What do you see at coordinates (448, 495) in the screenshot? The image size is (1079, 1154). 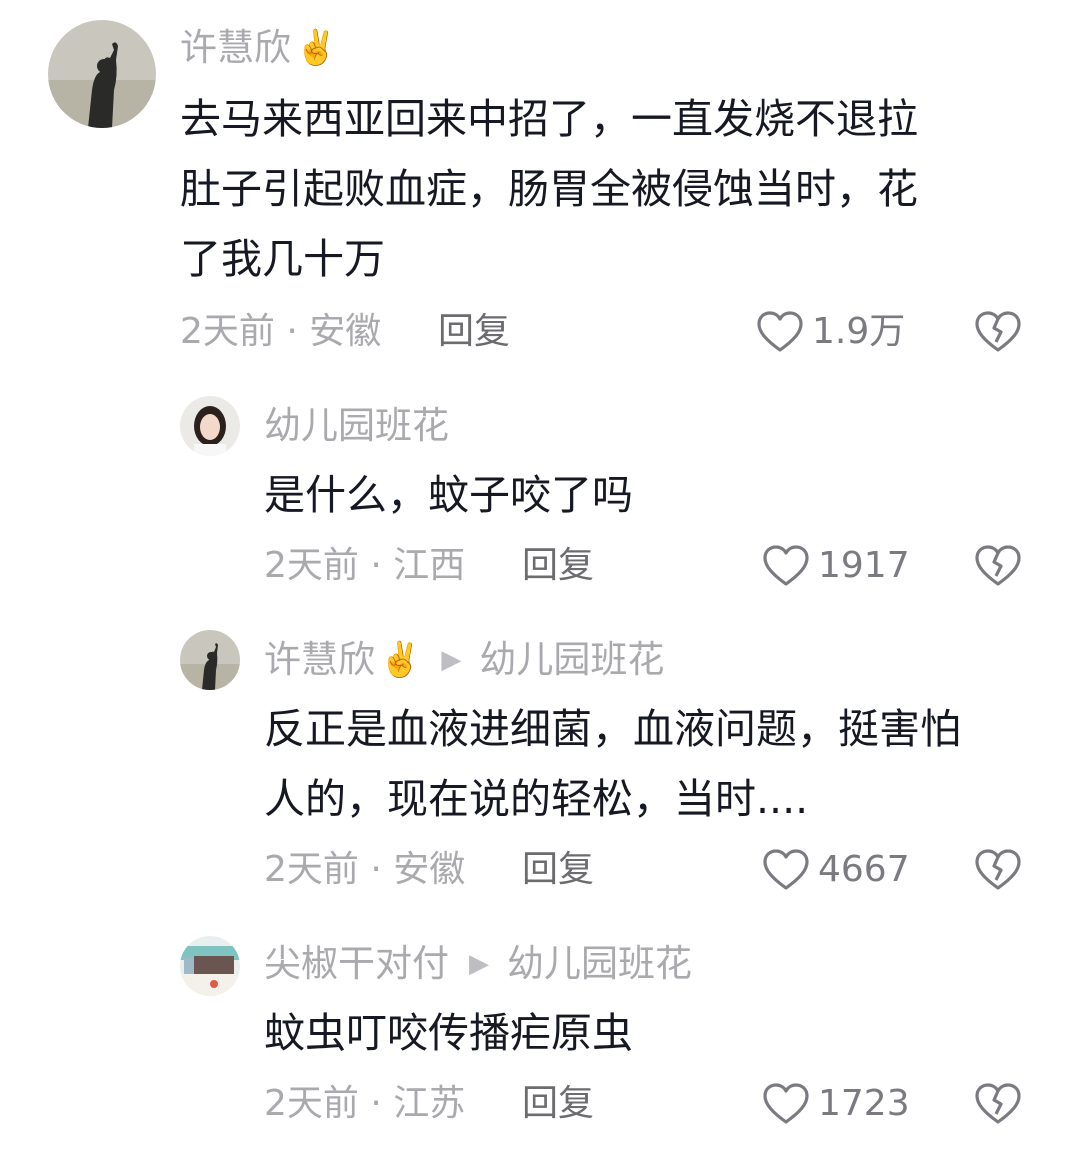 I see `comment-text: 是什么，蚊子咬了吗` at bounding box center [448, 495].